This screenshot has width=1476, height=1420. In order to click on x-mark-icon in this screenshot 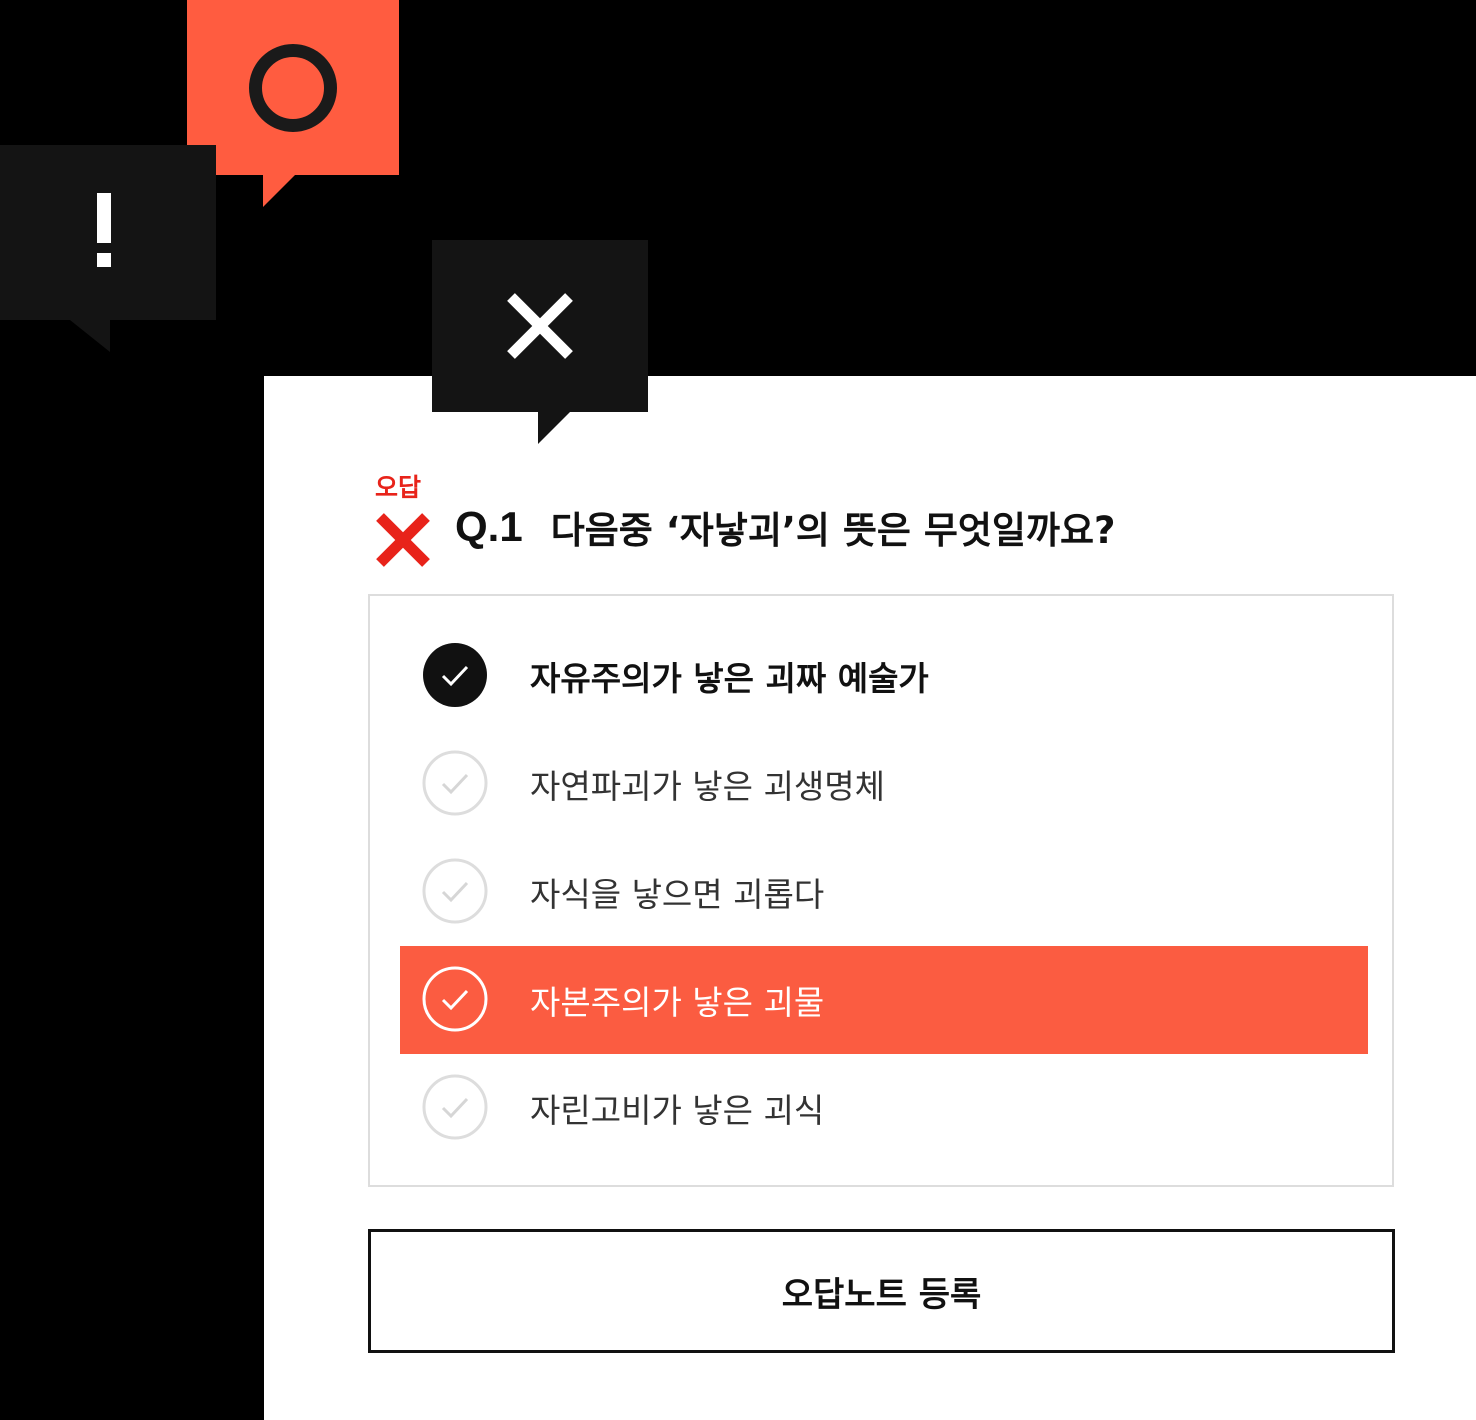, I will do `click(540, 326)`.